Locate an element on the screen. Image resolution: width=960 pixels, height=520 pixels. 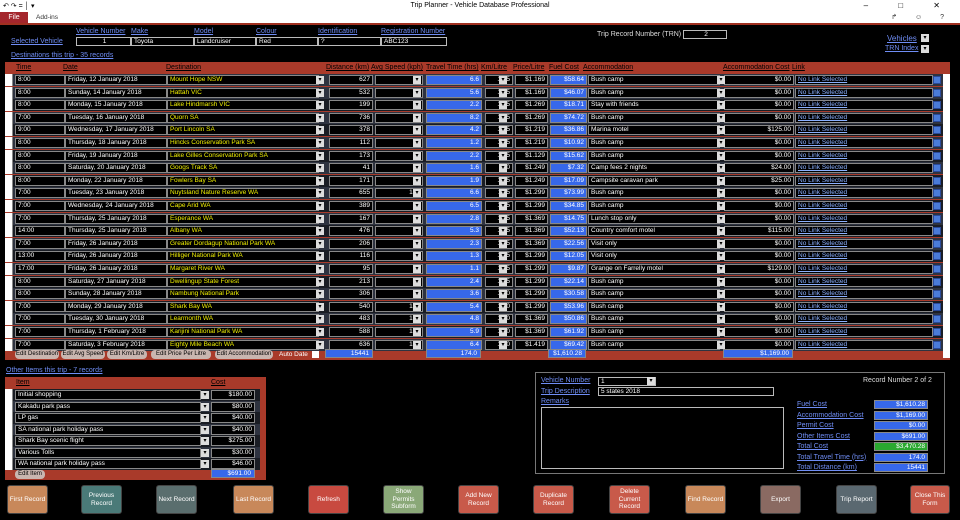
destination-cell-price-litre: $1.299 is located at coordinates (531, 193).